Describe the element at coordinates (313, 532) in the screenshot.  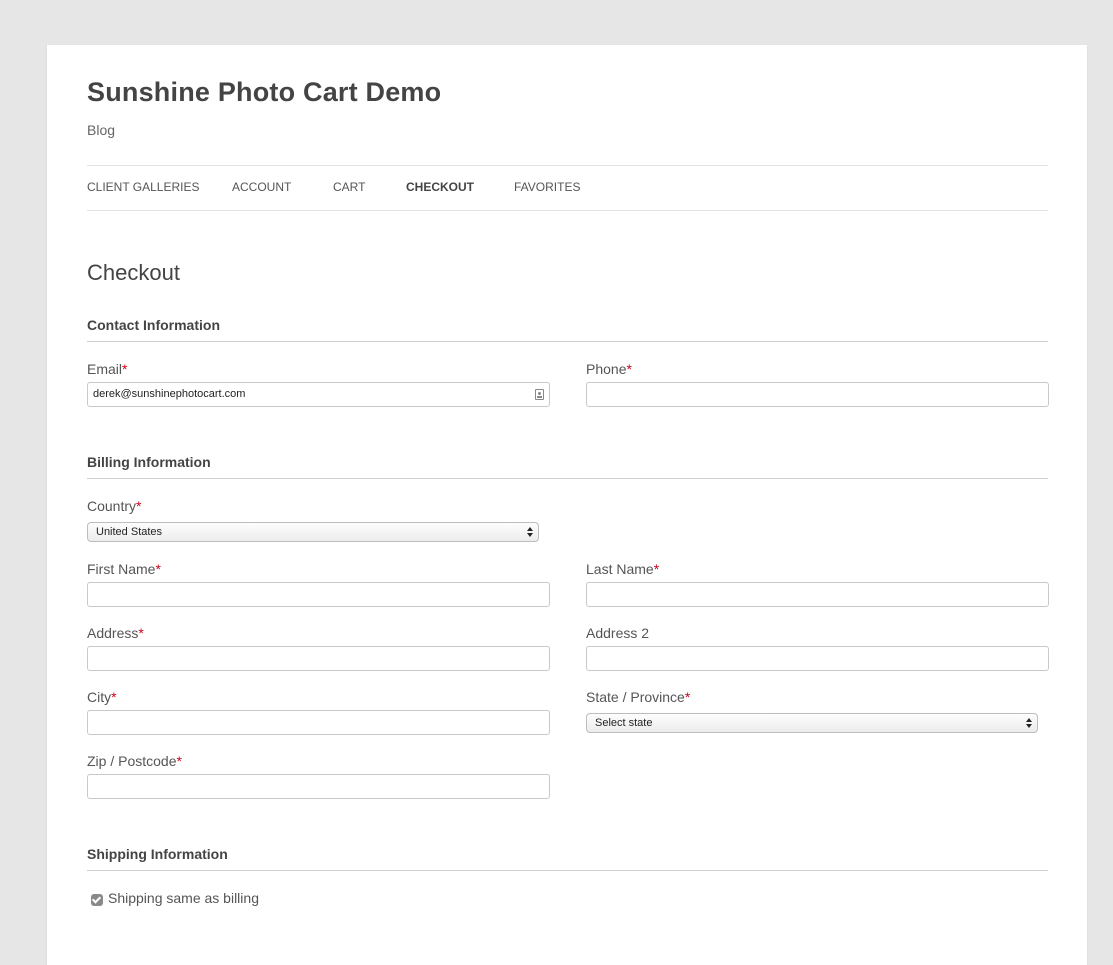
I see `country-select: United States` at that location.